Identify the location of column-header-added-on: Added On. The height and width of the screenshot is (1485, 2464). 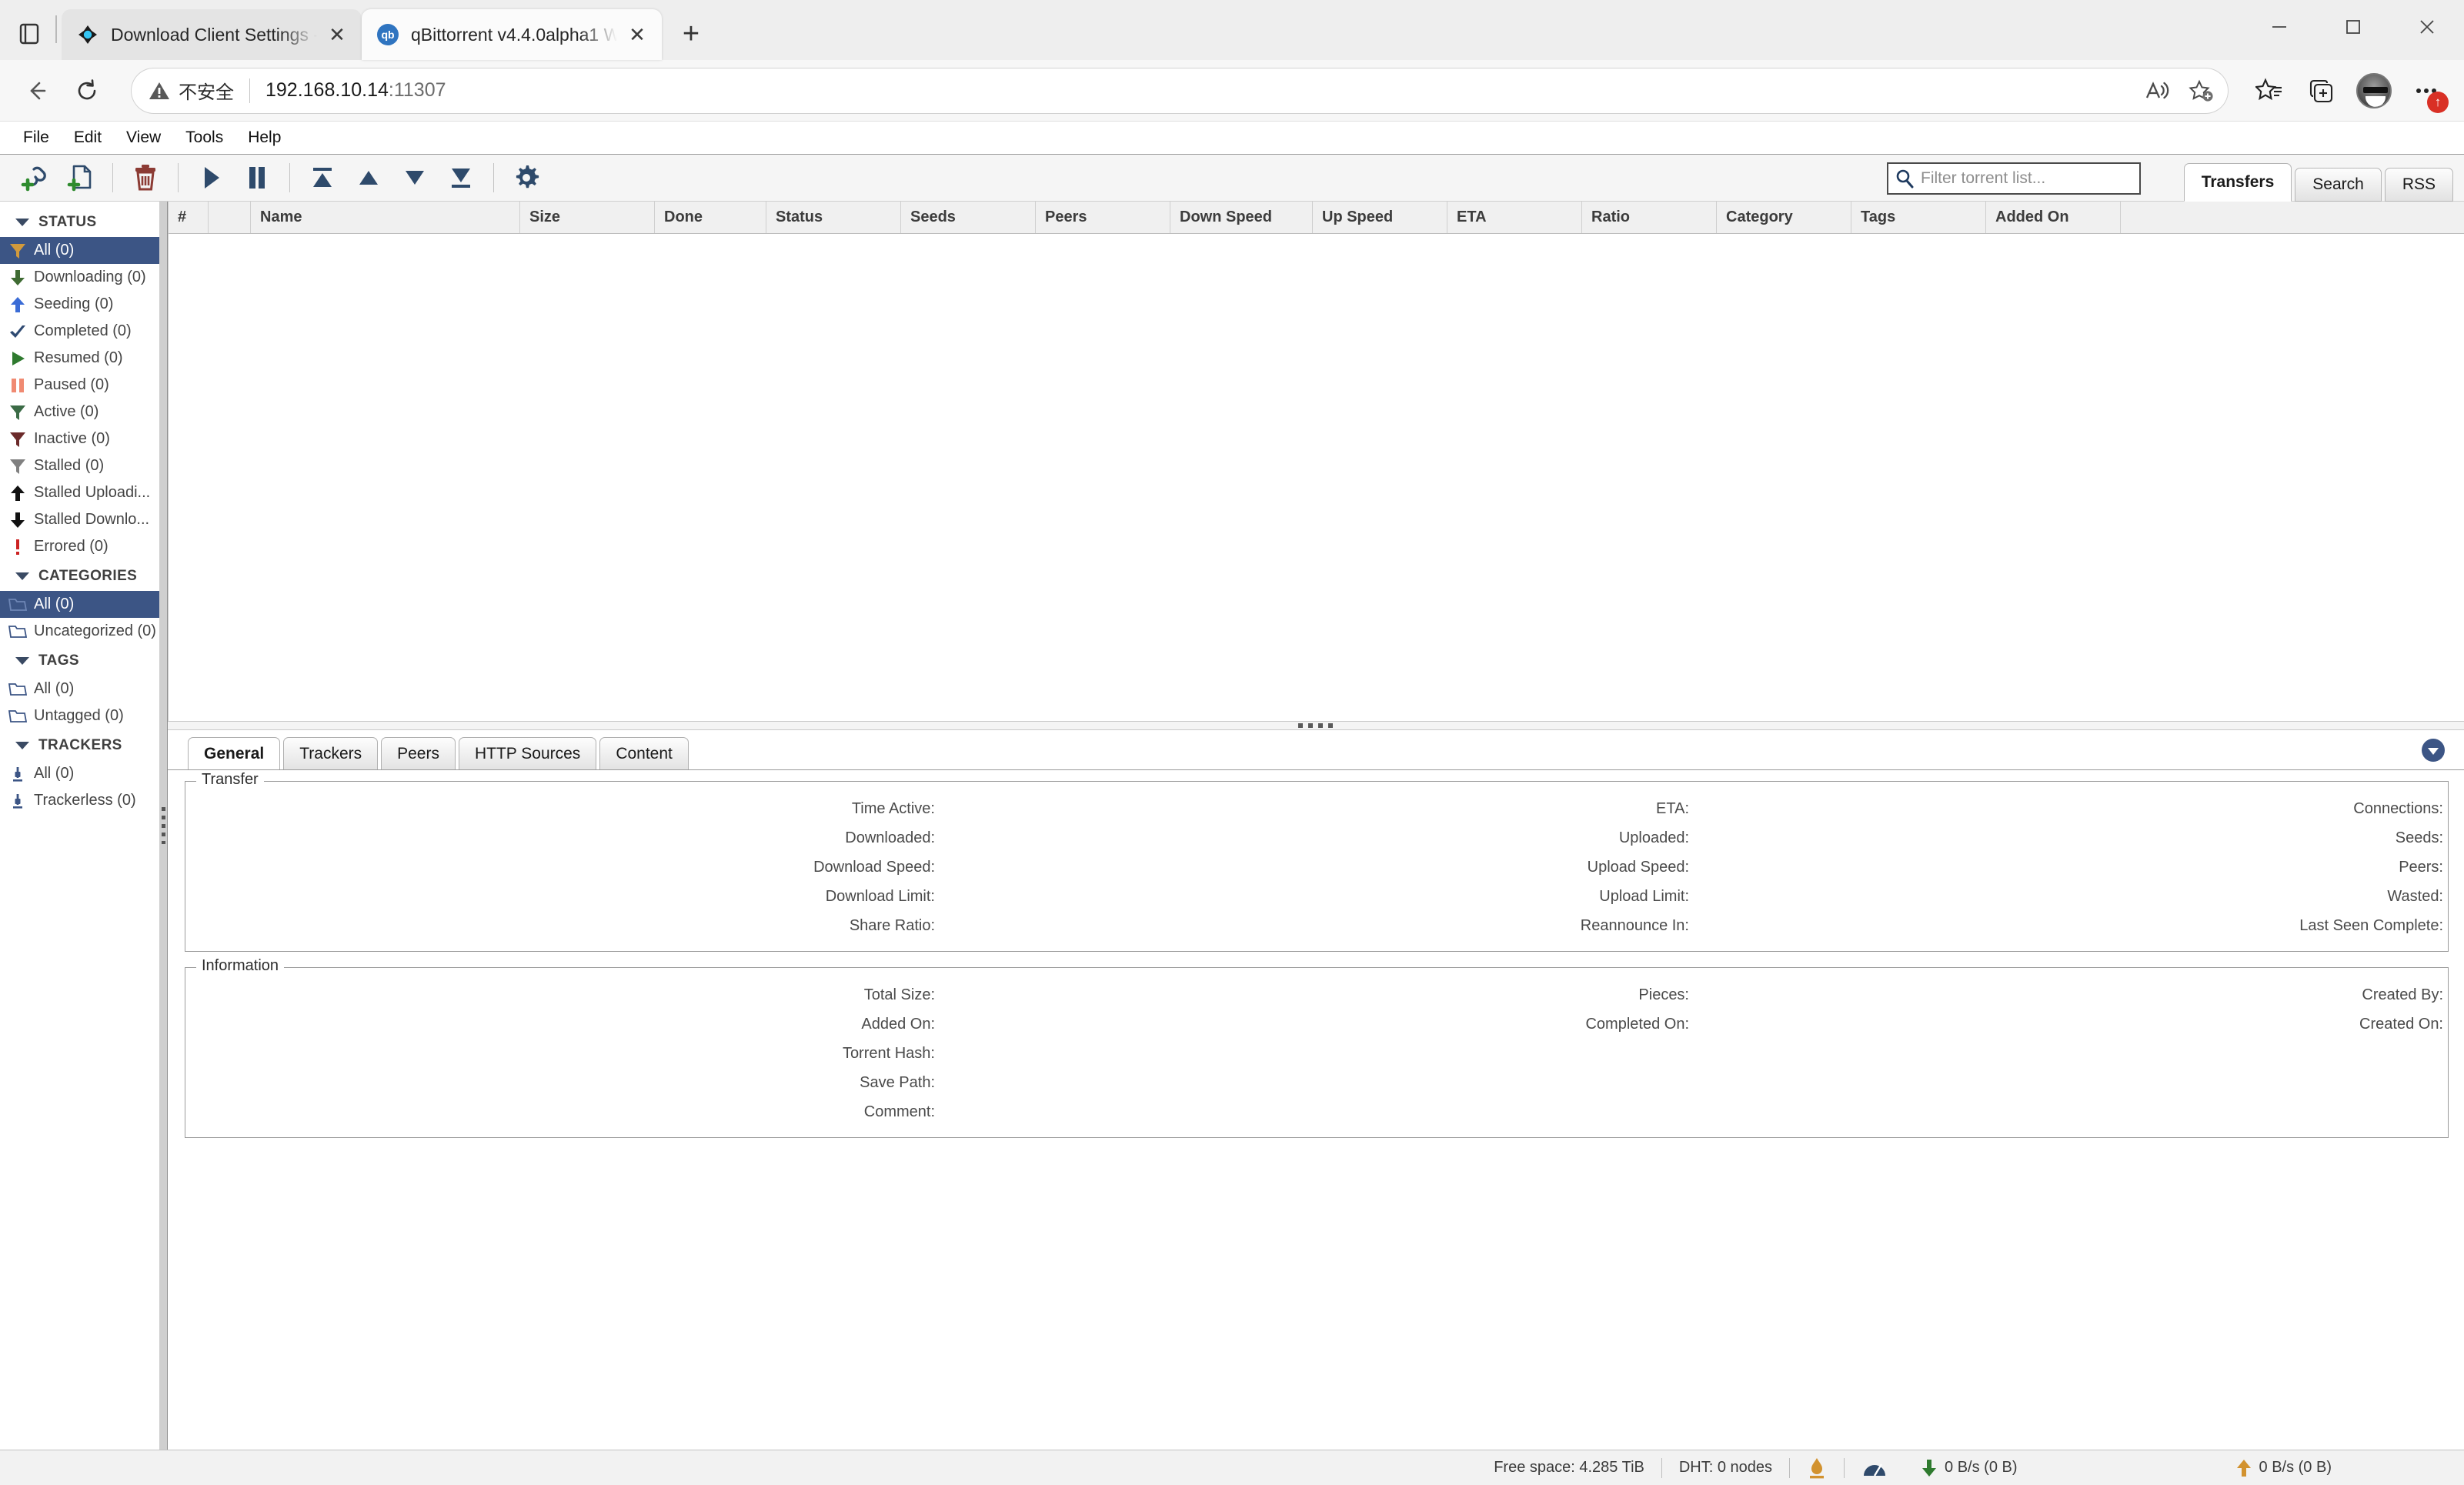
(2053, 217).